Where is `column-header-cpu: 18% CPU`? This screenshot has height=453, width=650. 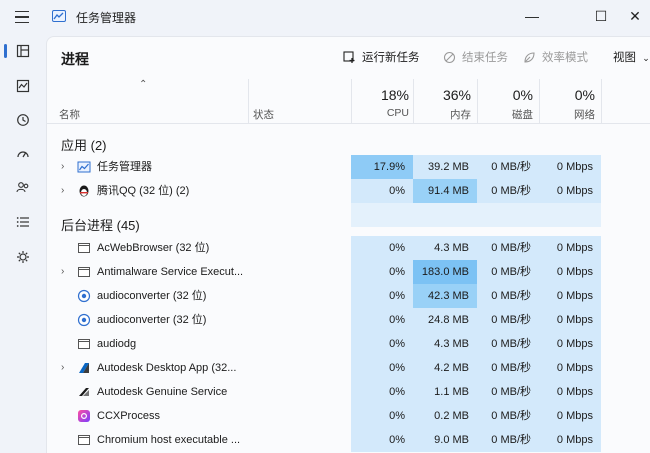
column-header-cpu: 18% CPU is located at coordinates (380, 101).